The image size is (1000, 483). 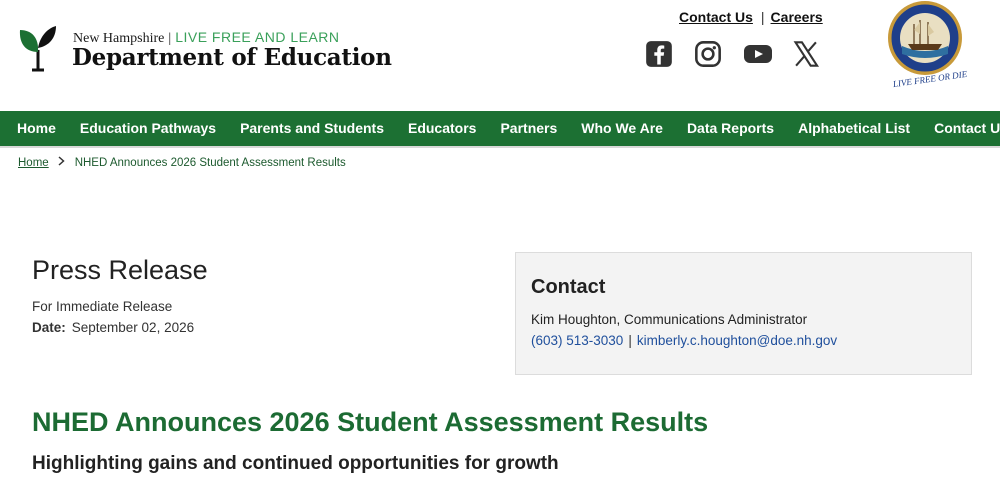 I want to click on release-type: For Immediate Release, so click(x=102, y=306).